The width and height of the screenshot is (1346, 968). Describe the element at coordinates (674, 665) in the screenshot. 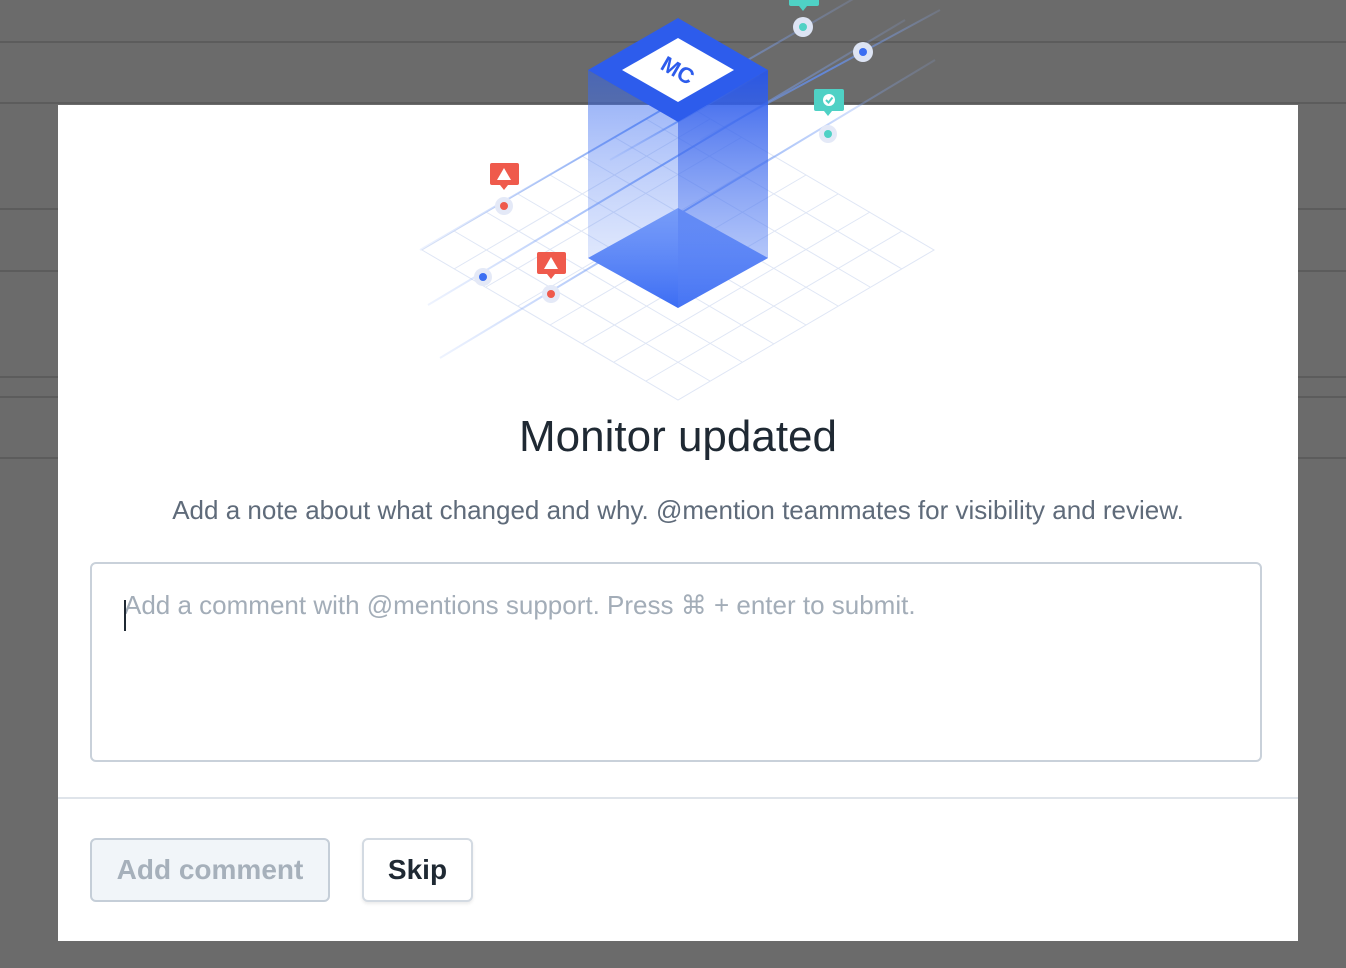

I see `comment-input` at that location.